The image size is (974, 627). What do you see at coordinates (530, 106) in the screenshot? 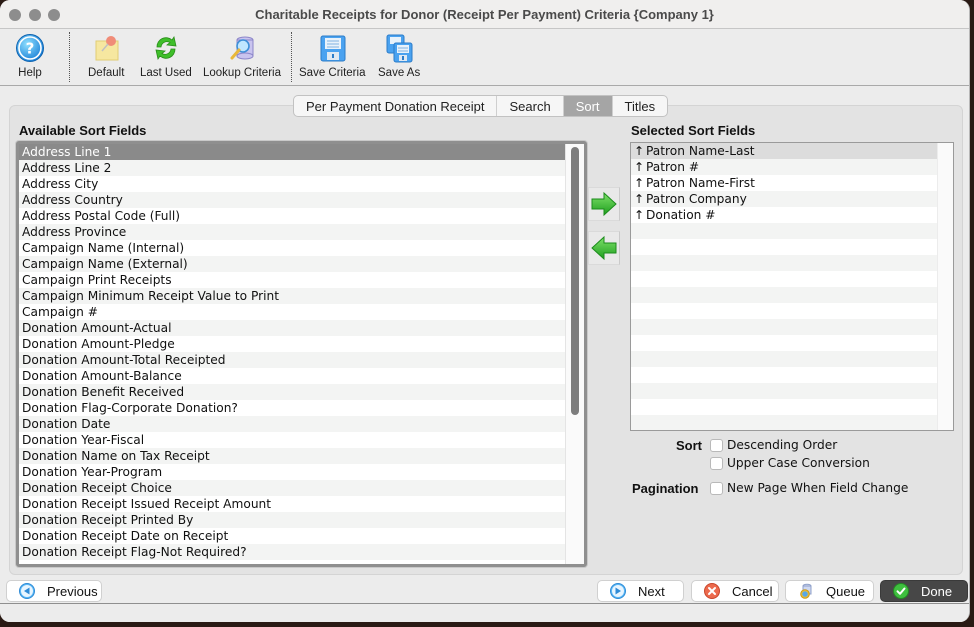
I see `tab-search: Search` at bounding box center [530, 106].